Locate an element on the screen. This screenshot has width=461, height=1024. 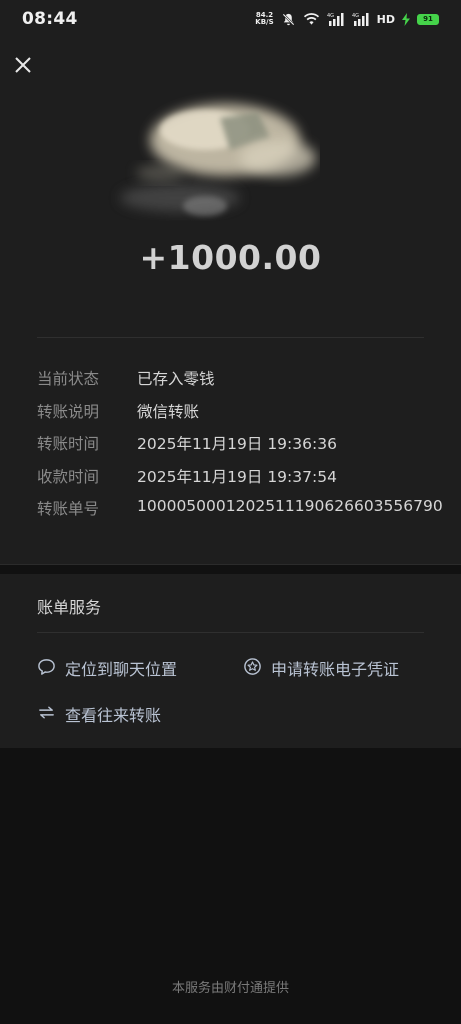
detail-value: 2025年11月19日 19:37:54 is located at coordinates (237, 476).